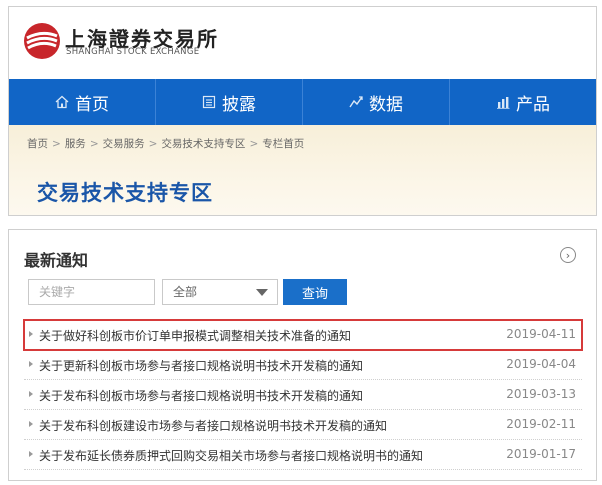 Image resolution: width=602 pixels, height=485 pixels. Describe the element at coordinates (56, 260) in the screenshot. I see `notices-title: 最新通知` at that location.